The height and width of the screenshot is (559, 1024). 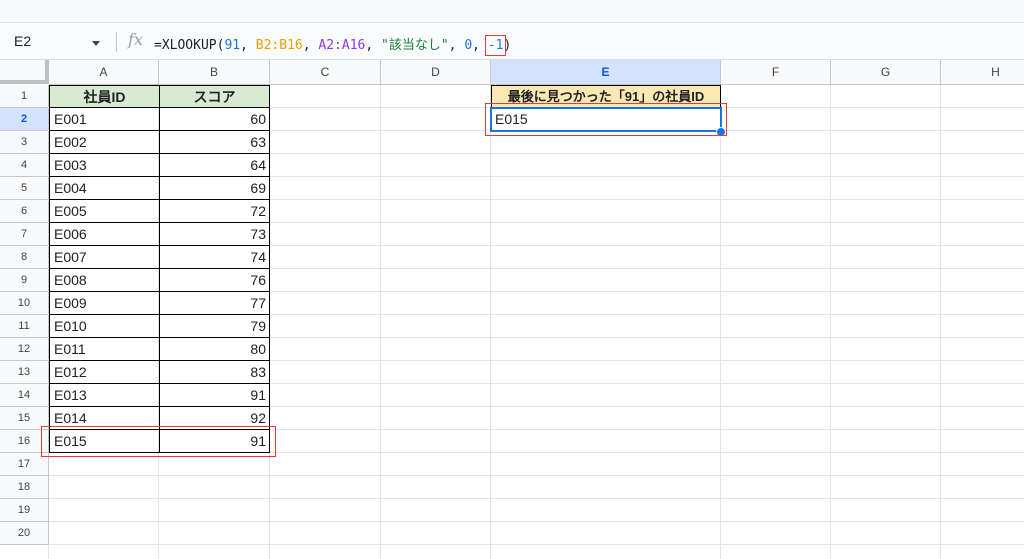 I want to click on column-header-a: A, so click(x=104, y=72).